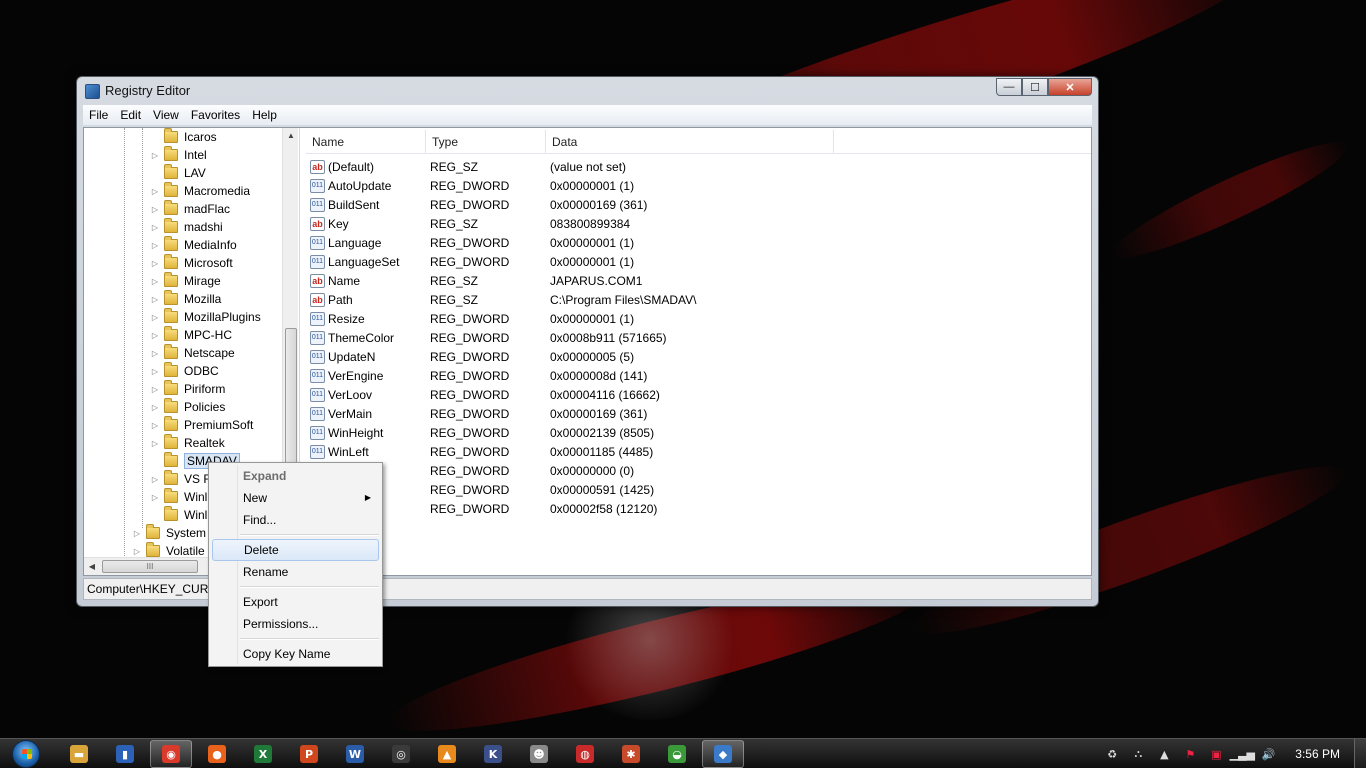  Describe the element at coordinates (295, 654) in the screenshot. I see `context-item-copy-key-name: Copy Key Name` at that location.